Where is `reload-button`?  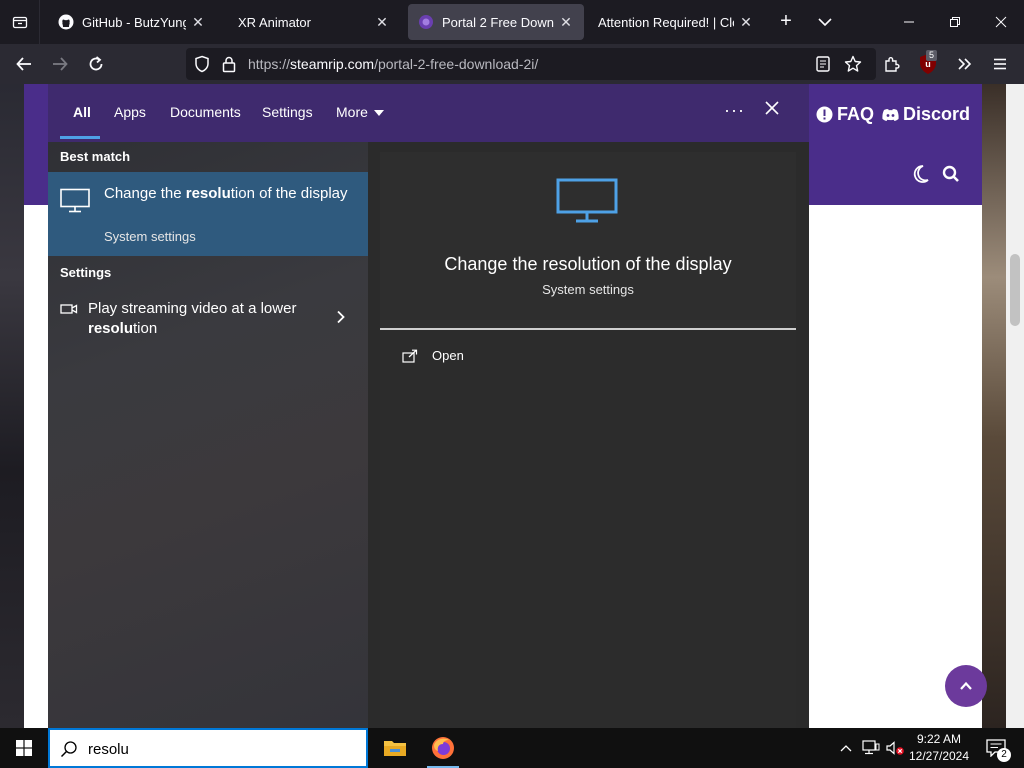 reload-button is located at coordinates (96, 64).